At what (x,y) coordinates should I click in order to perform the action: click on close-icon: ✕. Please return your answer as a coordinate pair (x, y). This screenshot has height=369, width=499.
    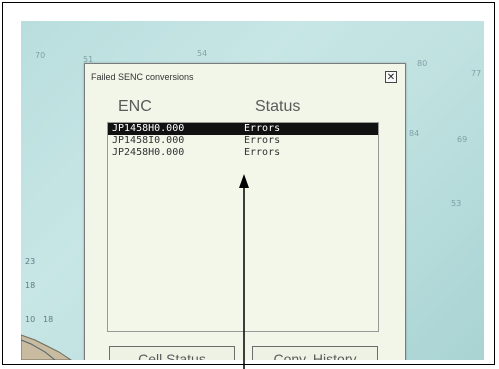
    Looking at the image, I should click on (391, 77).